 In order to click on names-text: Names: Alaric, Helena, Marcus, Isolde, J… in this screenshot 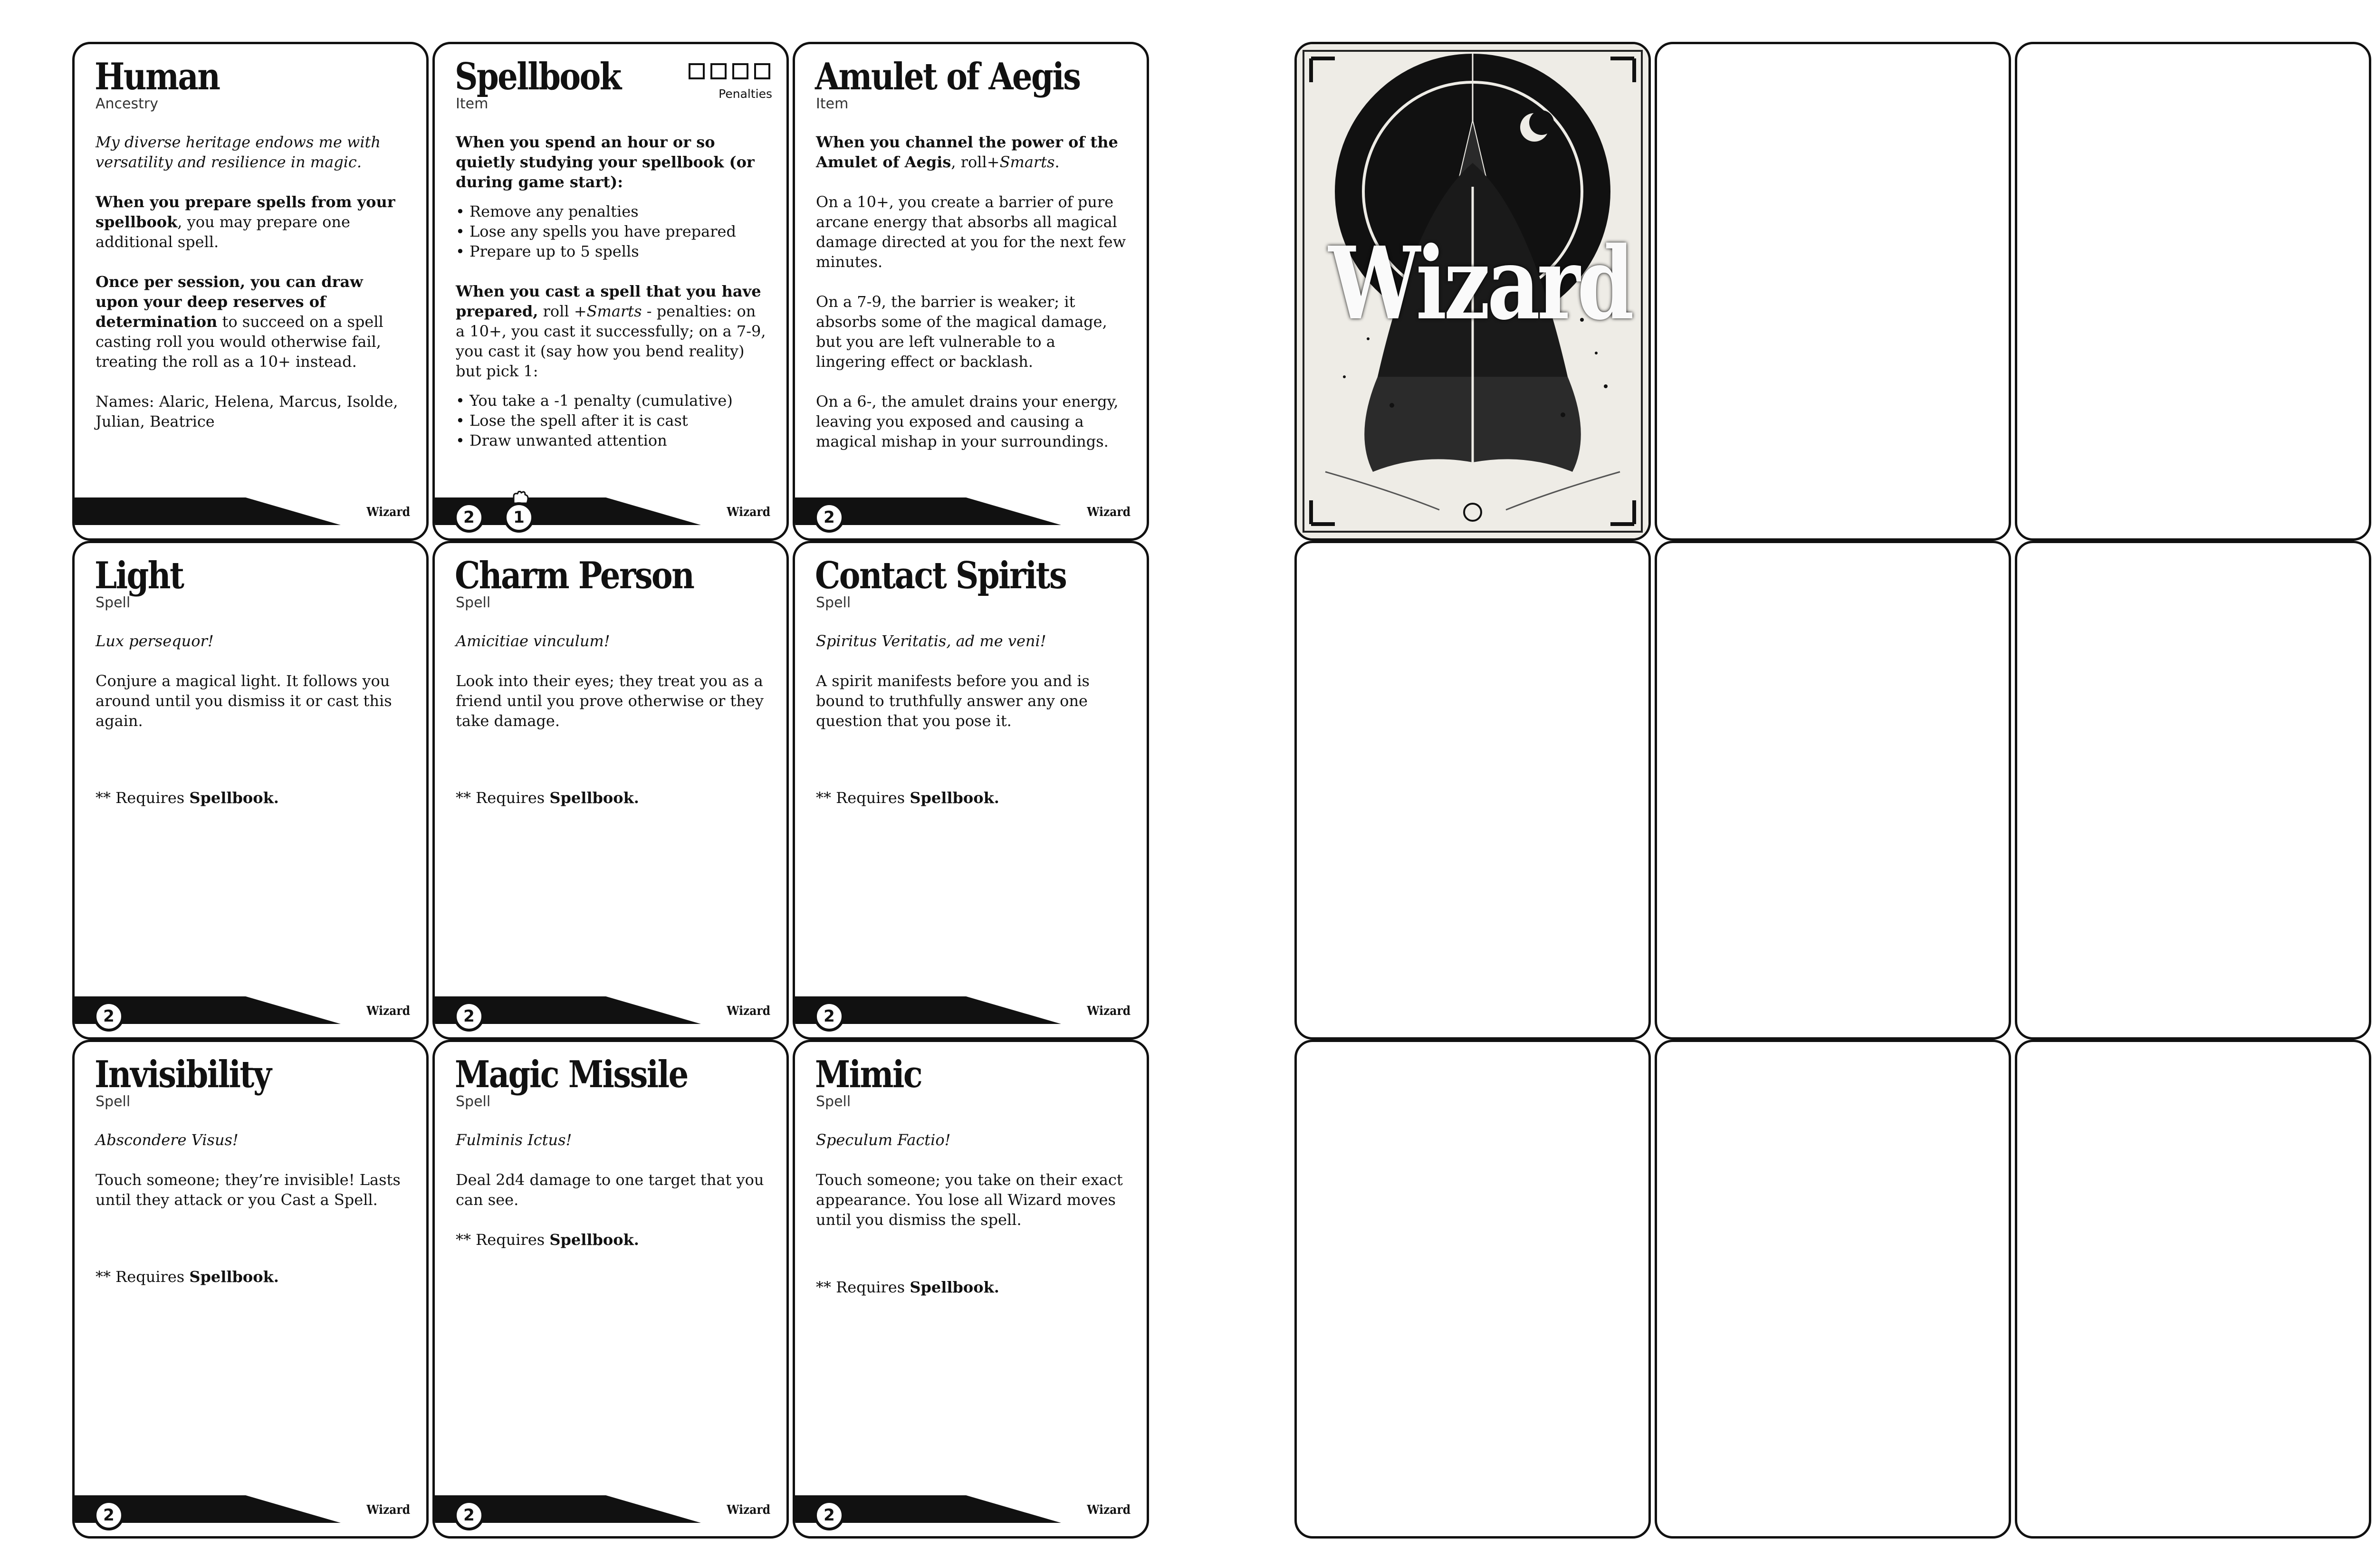, I will do `click(247, 411)`.